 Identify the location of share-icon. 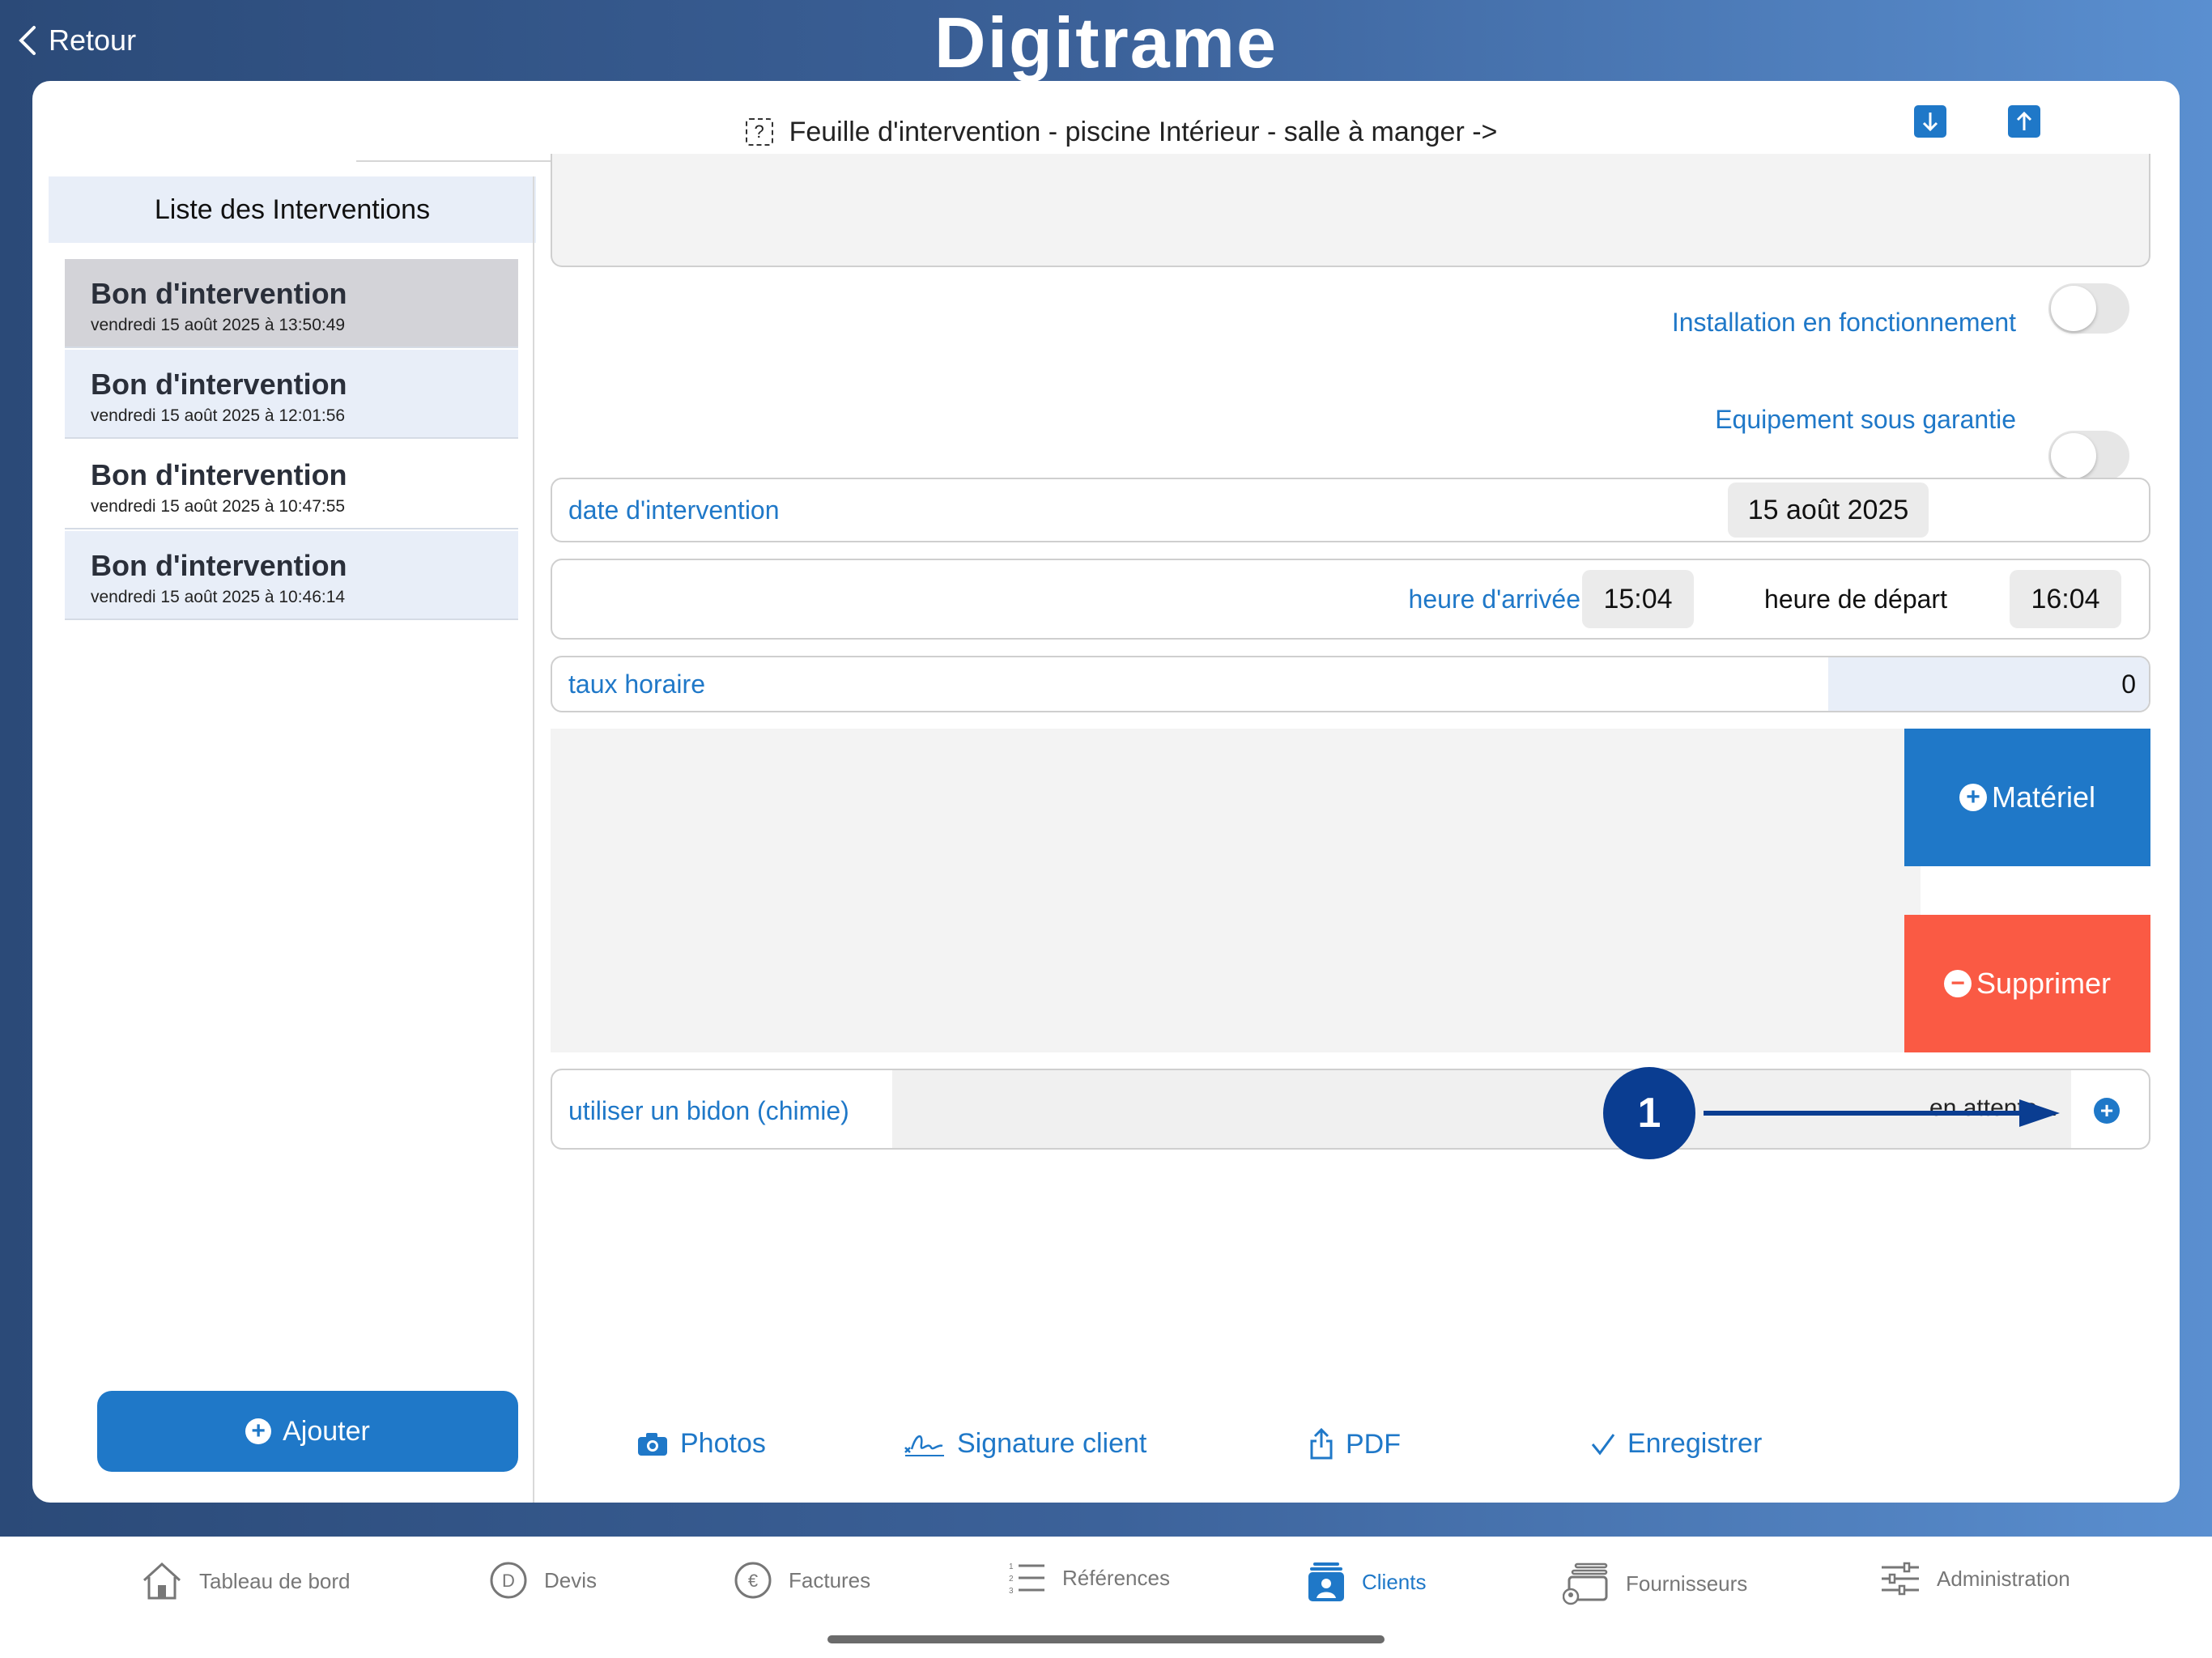
(1322, 1444).